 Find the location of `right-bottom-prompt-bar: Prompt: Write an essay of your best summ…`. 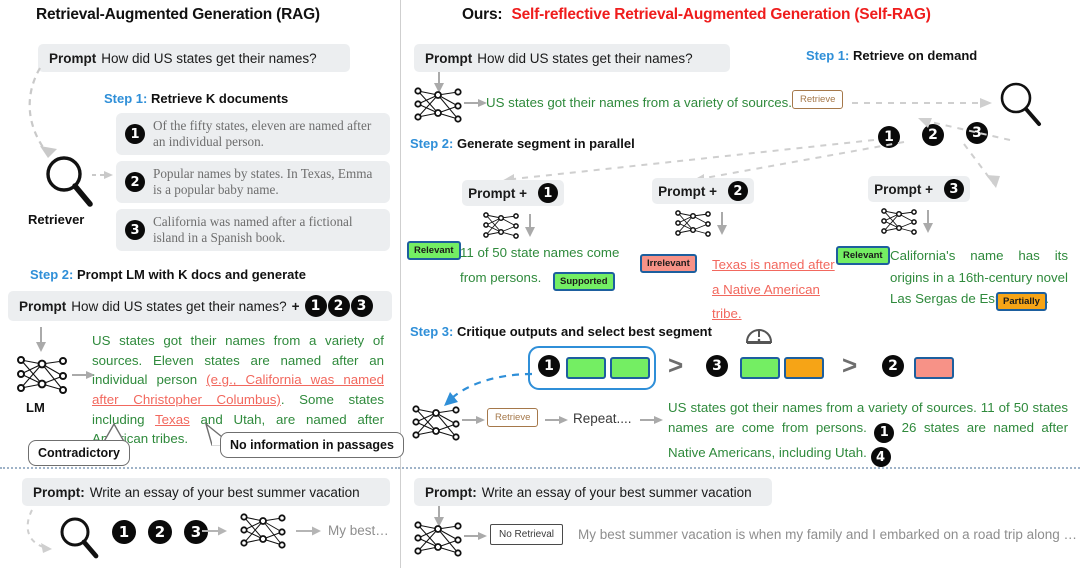

right-bottom-prompt-bar: Prompt: Write an essay of your best summ… is located at coordinates (593, 492).